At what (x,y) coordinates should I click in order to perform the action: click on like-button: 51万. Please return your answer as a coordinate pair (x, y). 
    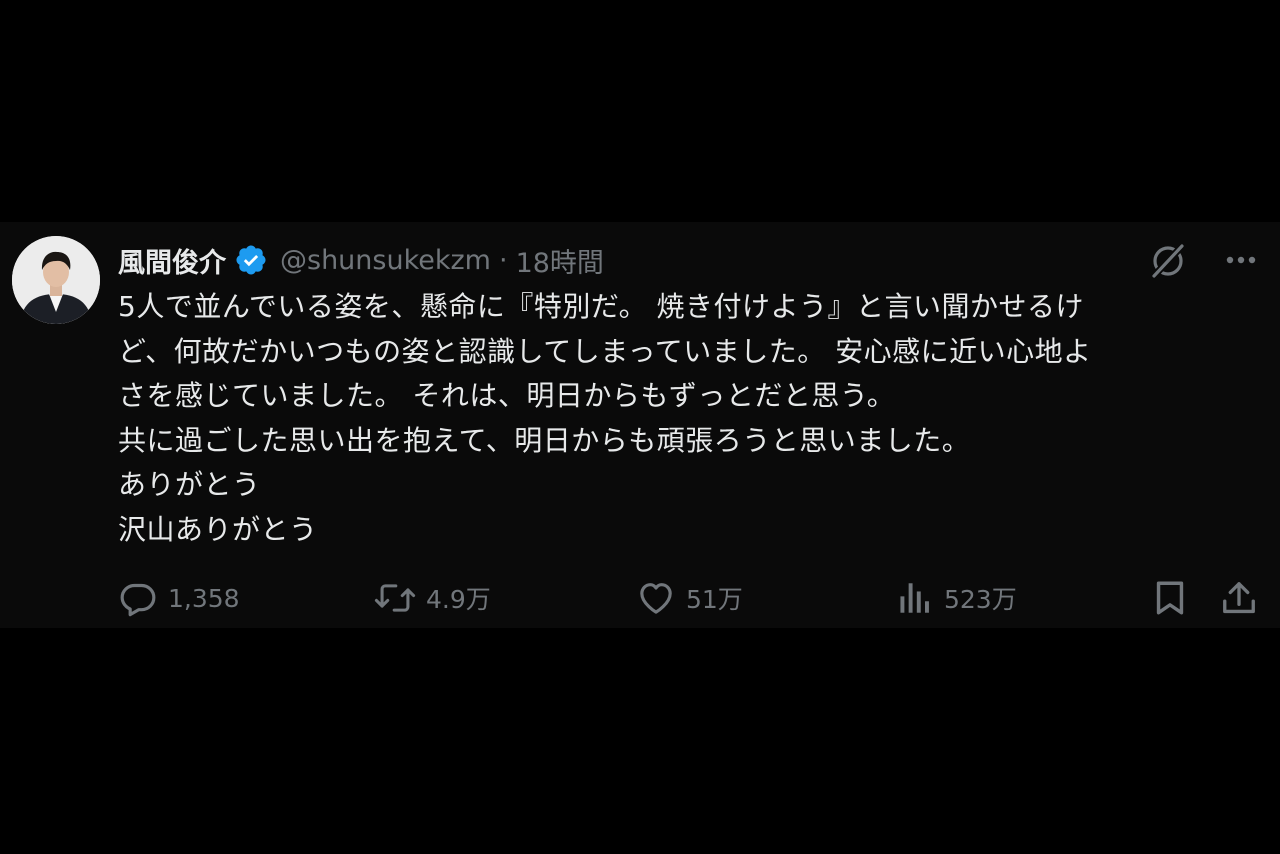
    Looking at the image, I should click on (689, 598).